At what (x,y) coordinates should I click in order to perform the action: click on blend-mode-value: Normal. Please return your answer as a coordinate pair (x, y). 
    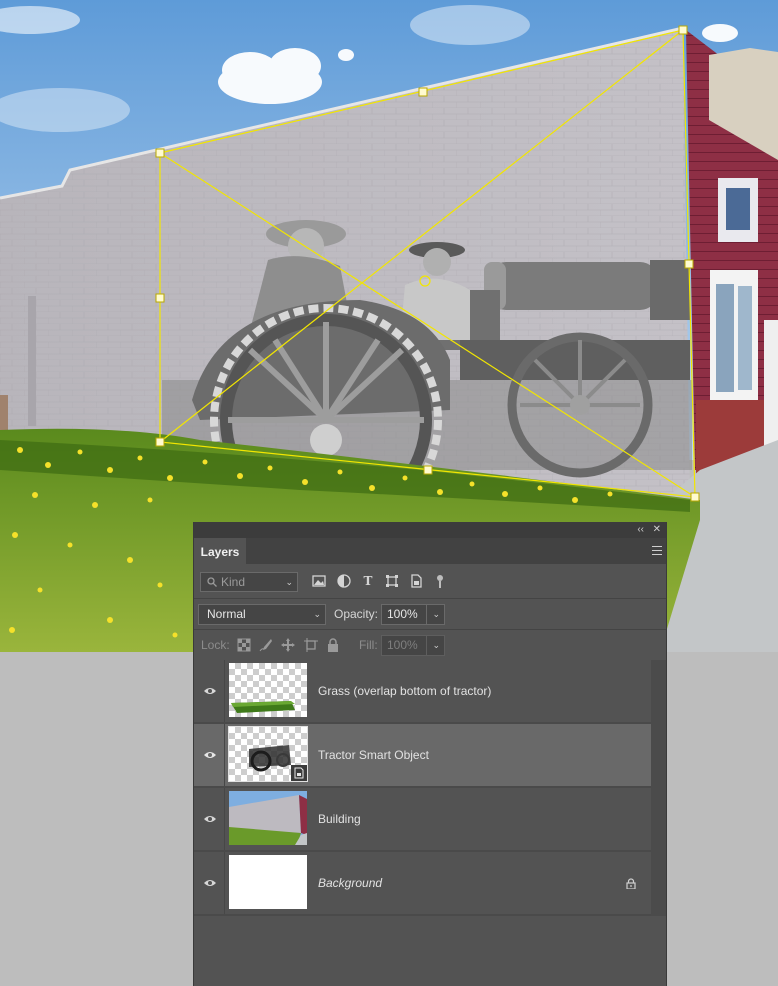
    Looking at the image, I should click on (226, 614).